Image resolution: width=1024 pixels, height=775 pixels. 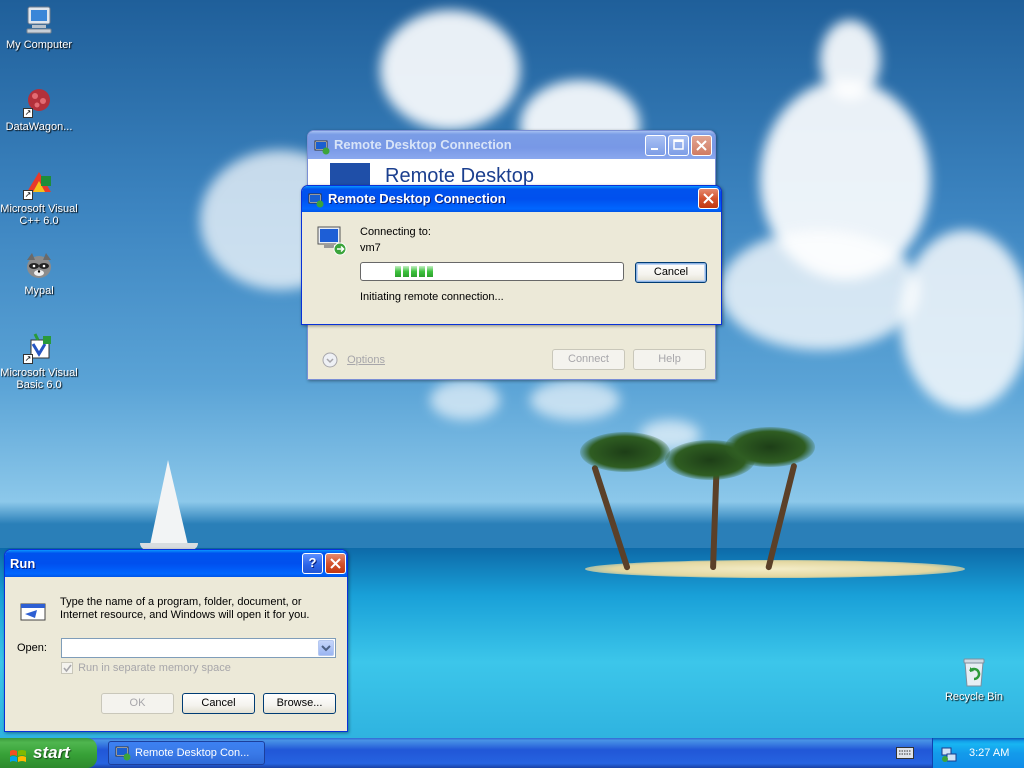 What do you see at coordinates (32, 648) in the screenshot?
I see `open-label: Open:` at bounding box center [32, 648].